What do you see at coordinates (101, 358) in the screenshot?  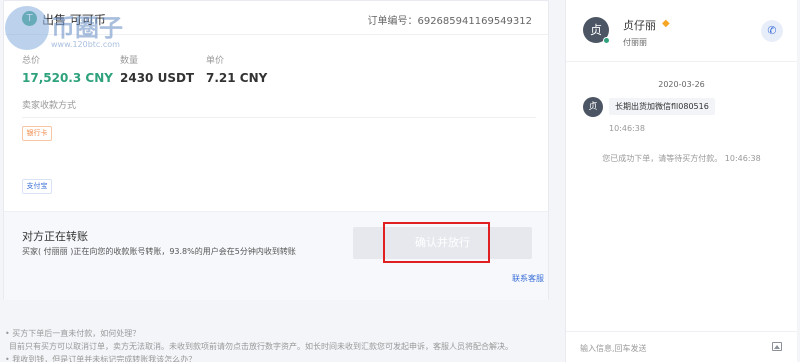 I see `faq-question-2: • 我收到钱，但是订单并未标记完成转账我该怎么办？` at bounding box center [101, 358].